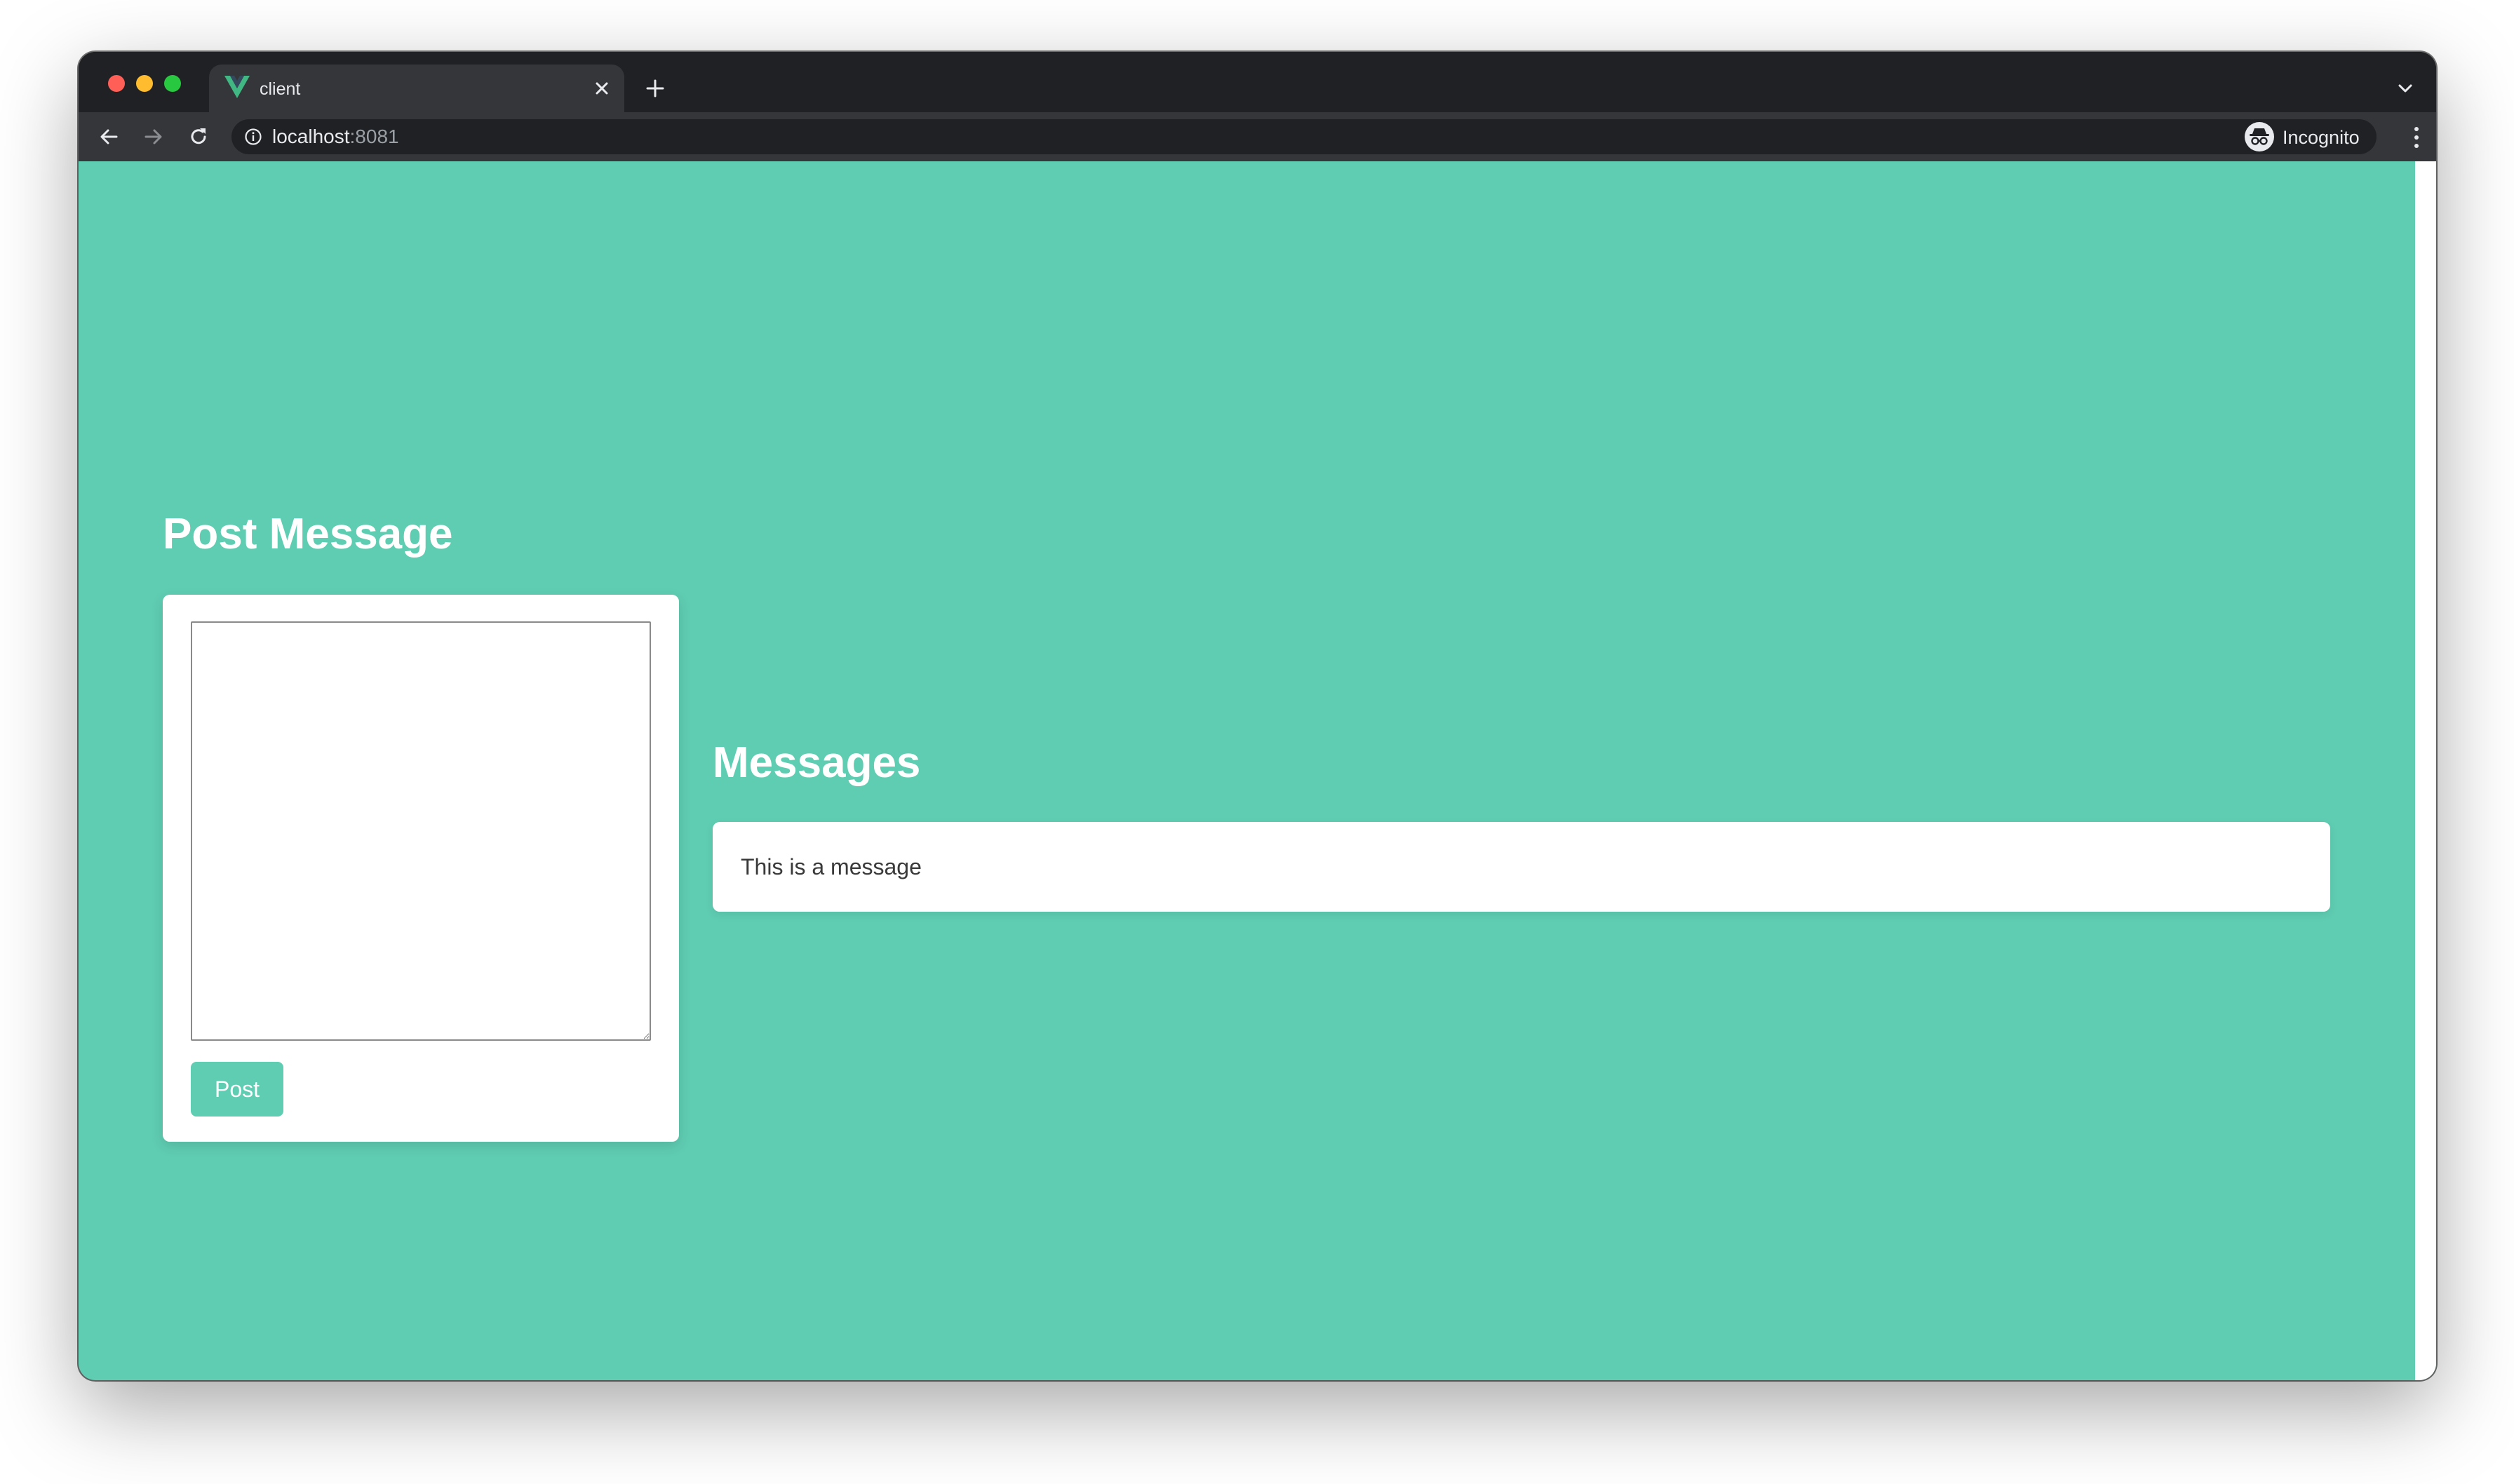 This screenshot has width=2514, height=1484. I want to click on message-text: This is a message, so click(832, 867).